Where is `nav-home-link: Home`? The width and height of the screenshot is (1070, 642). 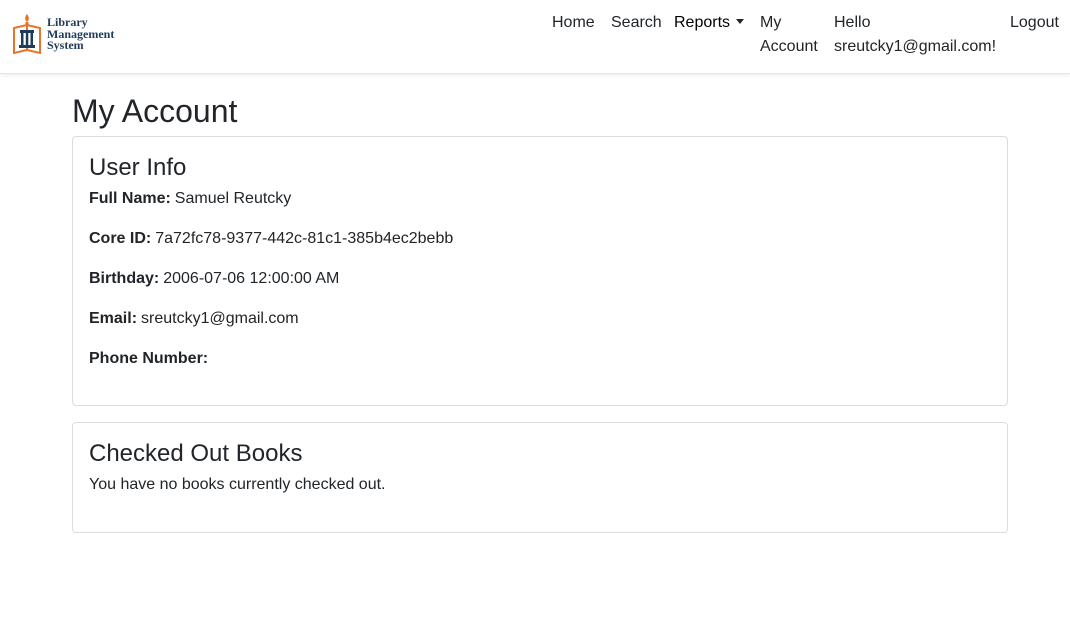
nav-home-link: Home is located at coordinates (573, 23).